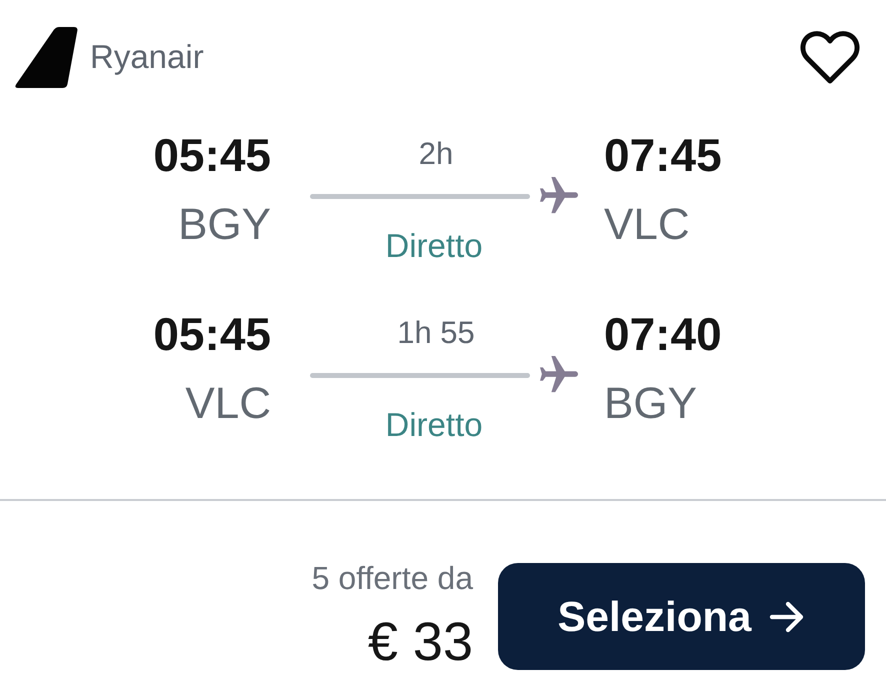  I want to click on departure-airport: BGY, so click(224, 225).